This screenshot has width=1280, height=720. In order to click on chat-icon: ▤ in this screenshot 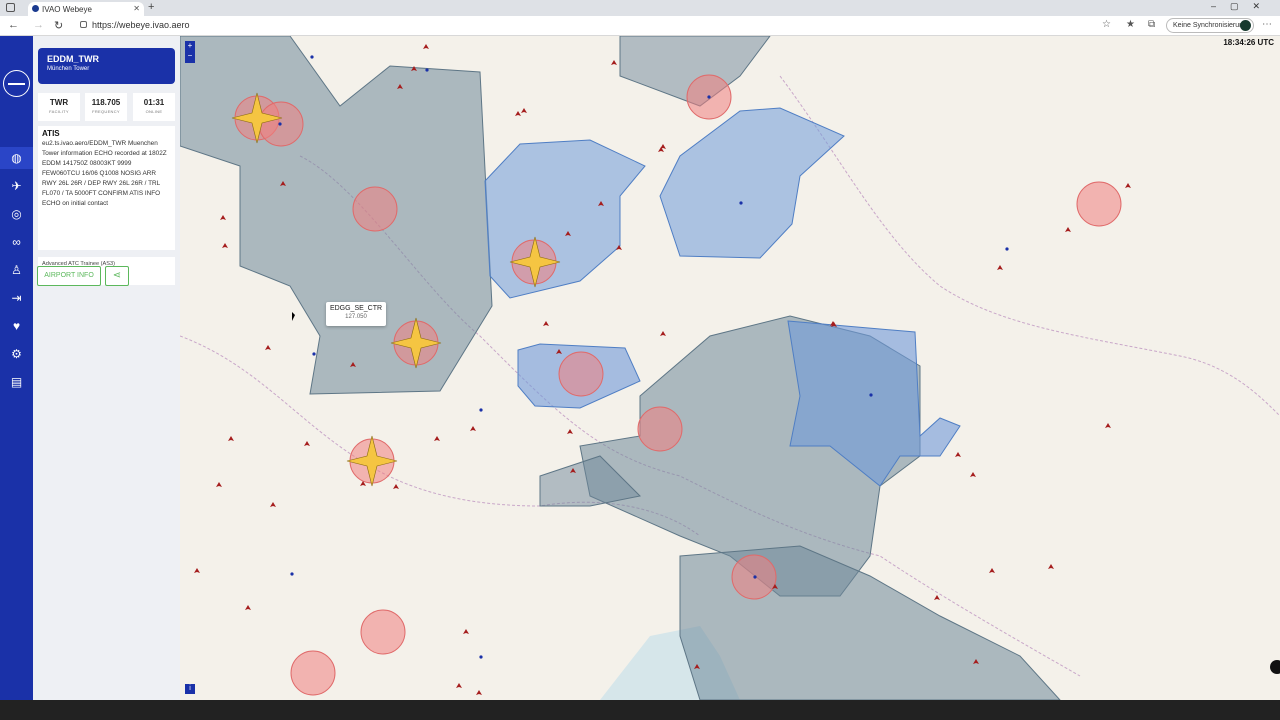, I will do `click(16, 382)`.